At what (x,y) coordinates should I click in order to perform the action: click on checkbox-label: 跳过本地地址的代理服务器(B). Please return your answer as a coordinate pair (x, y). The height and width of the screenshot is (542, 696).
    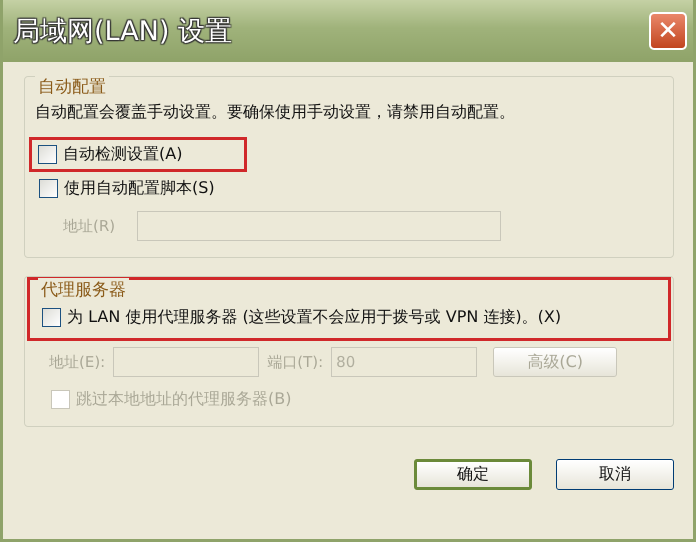
    Looking at the image, I should click on (184, 399).